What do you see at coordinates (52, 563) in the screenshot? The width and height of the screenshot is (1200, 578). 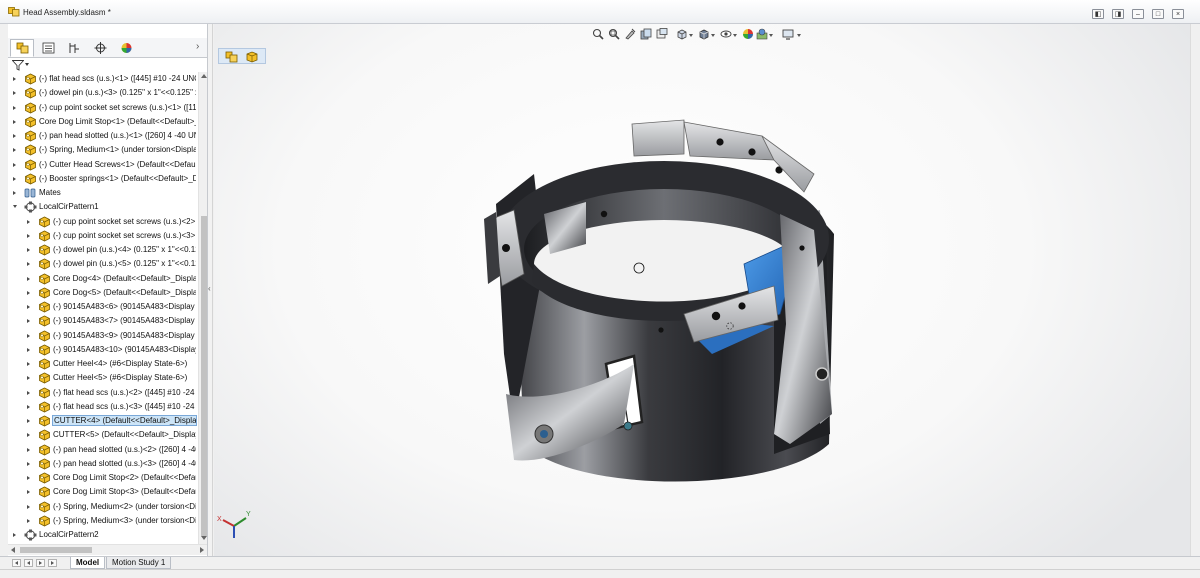 I see `last-tab-button` at bounding box center [52, 563].